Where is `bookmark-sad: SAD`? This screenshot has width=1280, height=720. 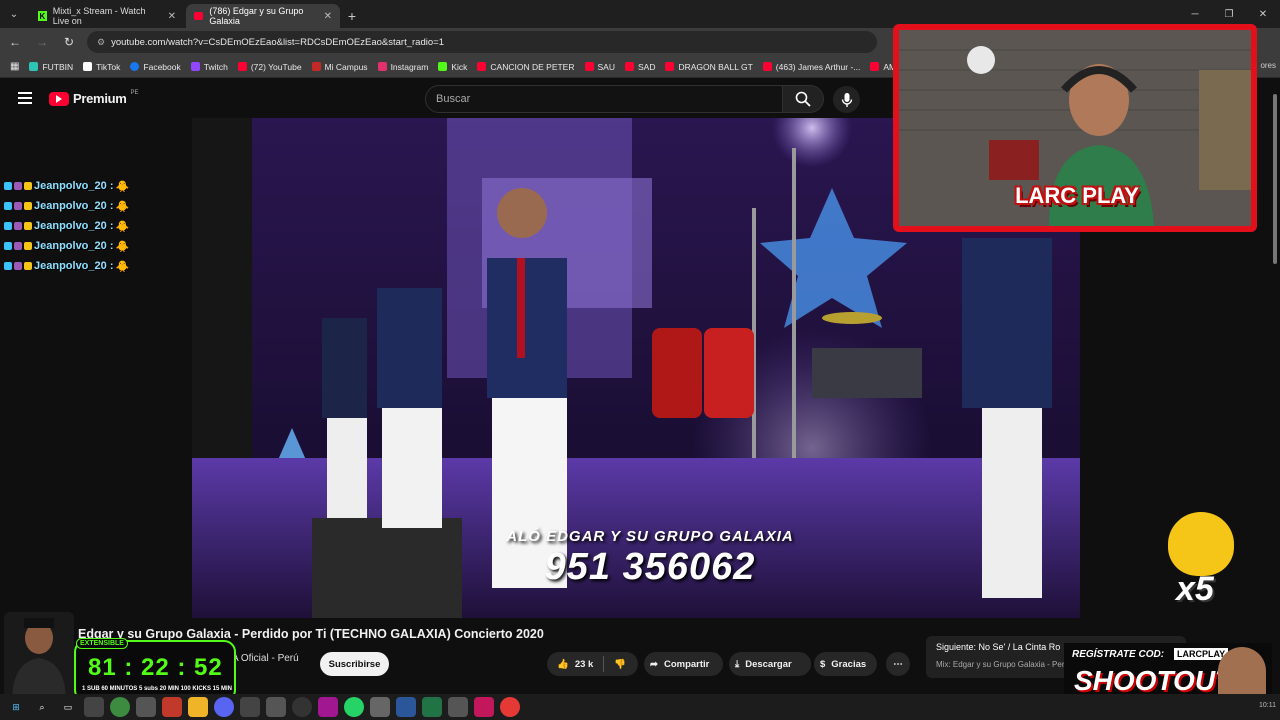
bookmark-sad: SAD is located at coordinates (639, 67).